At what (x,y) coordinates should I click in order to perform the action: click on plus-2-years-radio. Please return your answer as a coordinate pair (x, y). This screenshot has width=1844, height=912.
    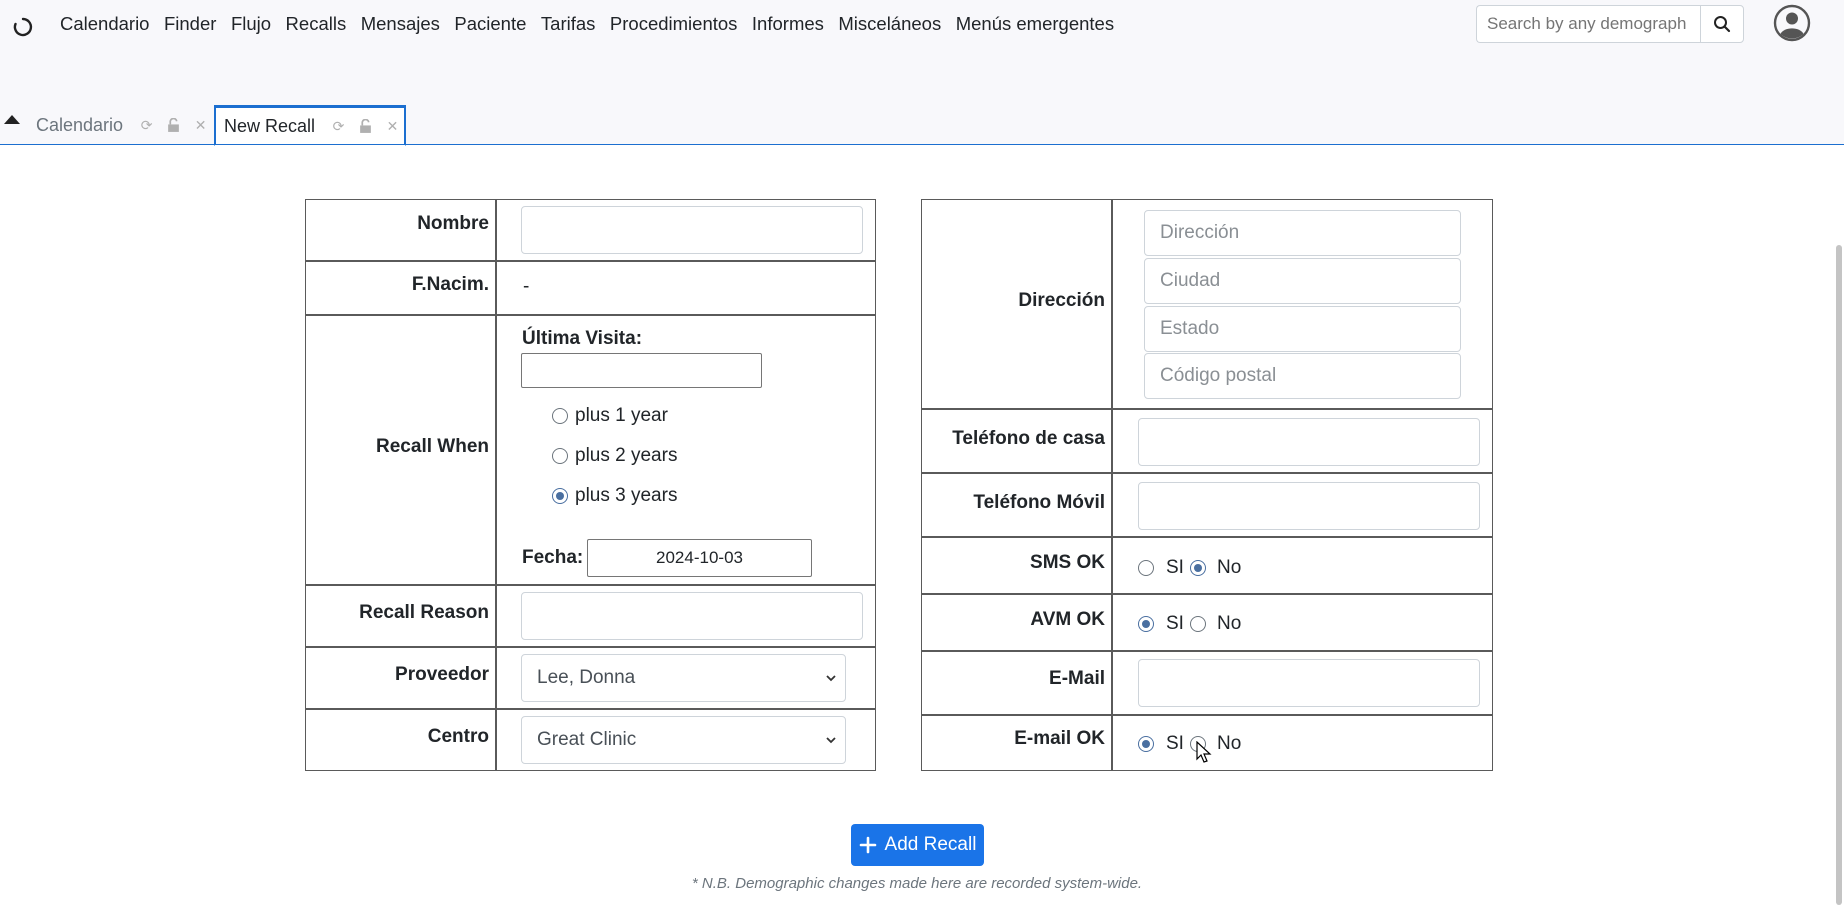
    Looking at the image, I should click on (560, 456).